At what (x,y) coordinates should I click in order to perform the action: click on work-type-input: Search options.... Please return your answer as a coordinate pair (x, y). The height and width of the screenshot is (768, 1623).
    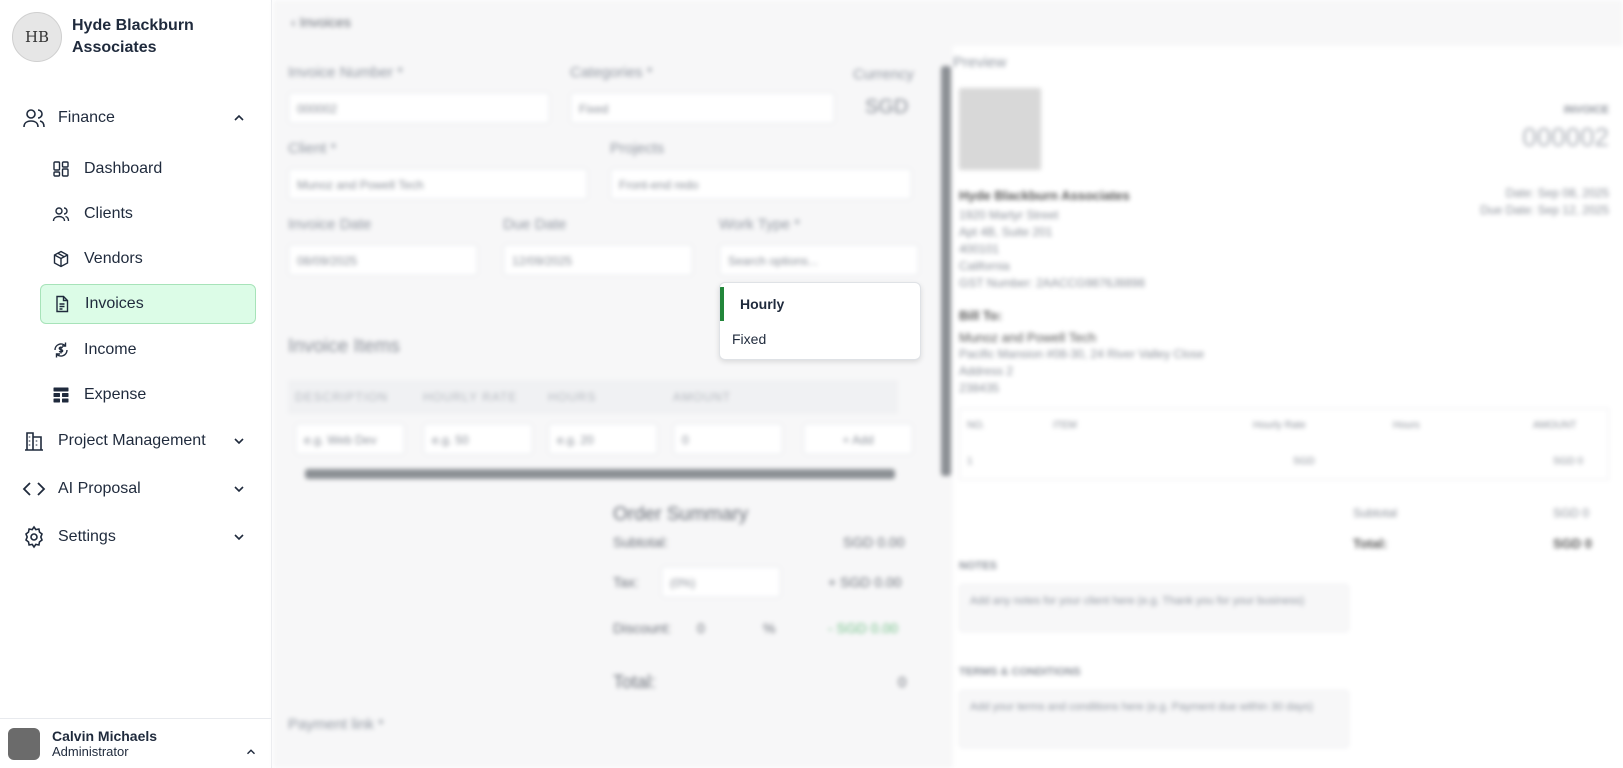
    Looking at the image, I should click on (819, 260).